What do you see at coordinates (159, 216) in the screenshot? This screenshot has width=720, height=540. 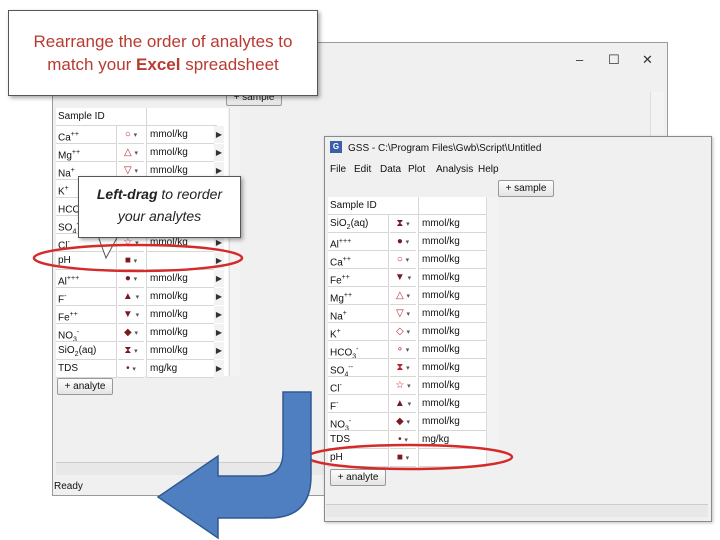 I see `drag-hint-line-2: your analytes` at bounding box center [159, 216].